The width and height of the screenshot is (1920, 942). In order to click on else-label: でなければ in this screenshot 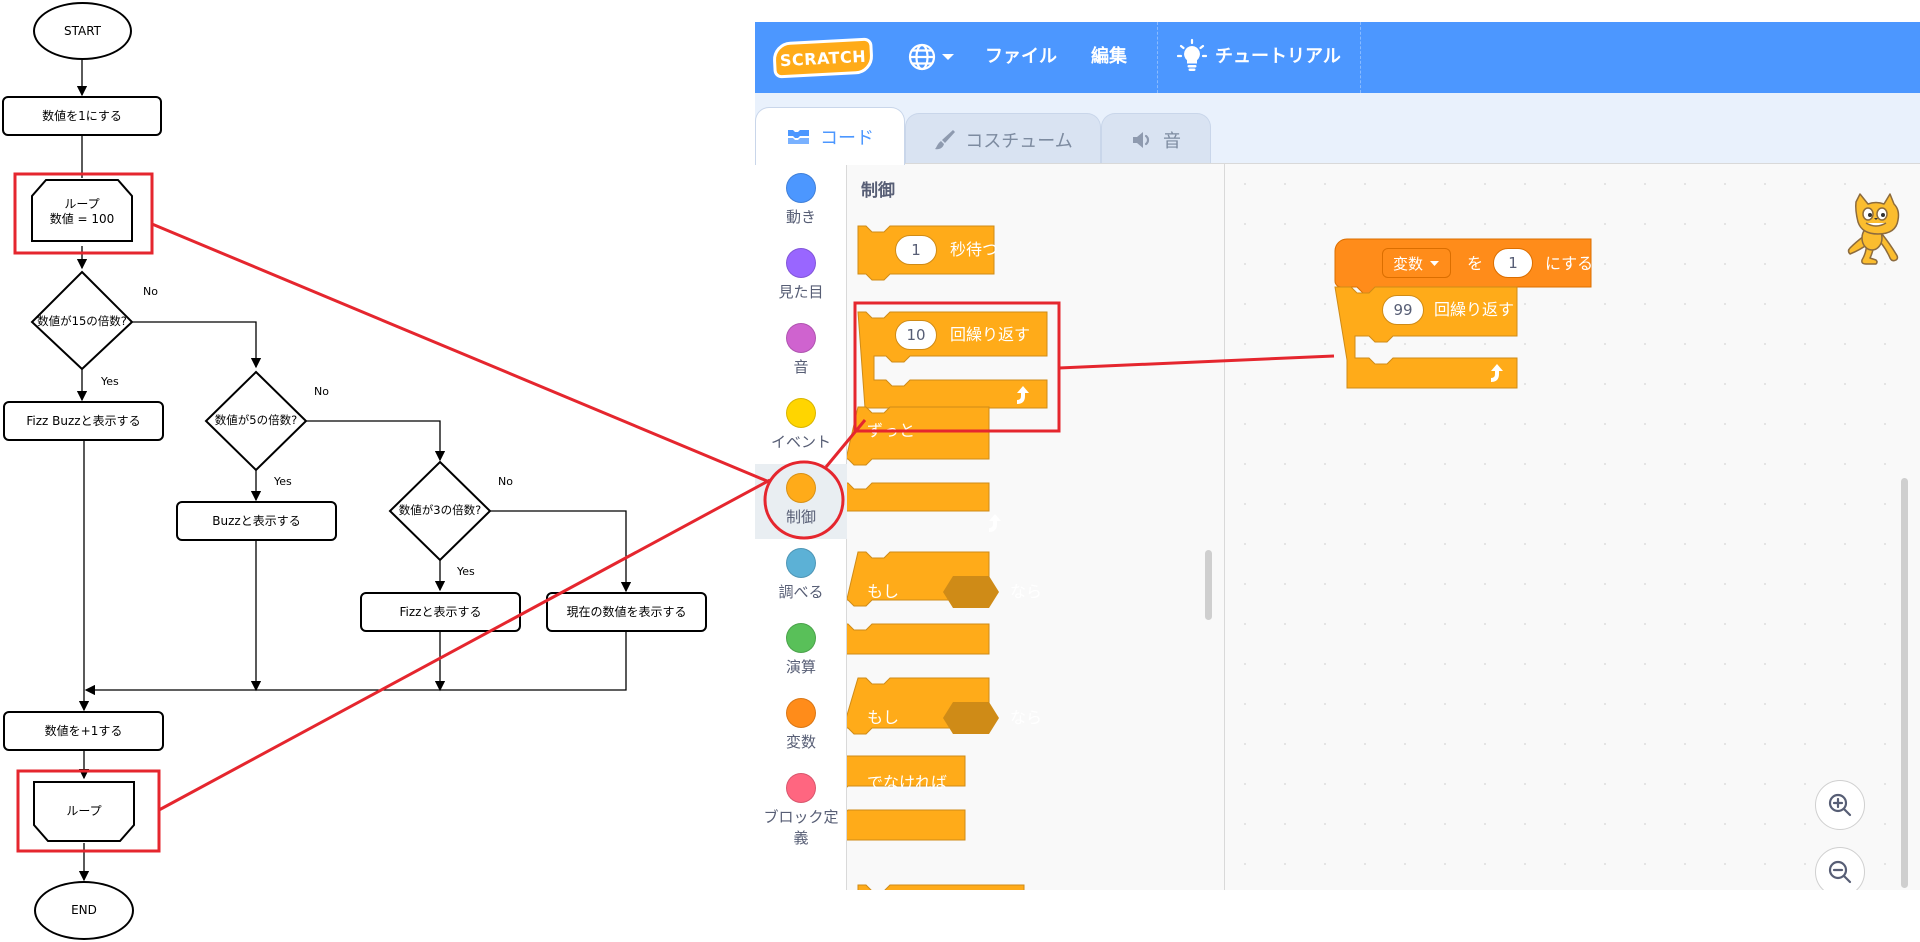, I will do `click(907, 782)`.